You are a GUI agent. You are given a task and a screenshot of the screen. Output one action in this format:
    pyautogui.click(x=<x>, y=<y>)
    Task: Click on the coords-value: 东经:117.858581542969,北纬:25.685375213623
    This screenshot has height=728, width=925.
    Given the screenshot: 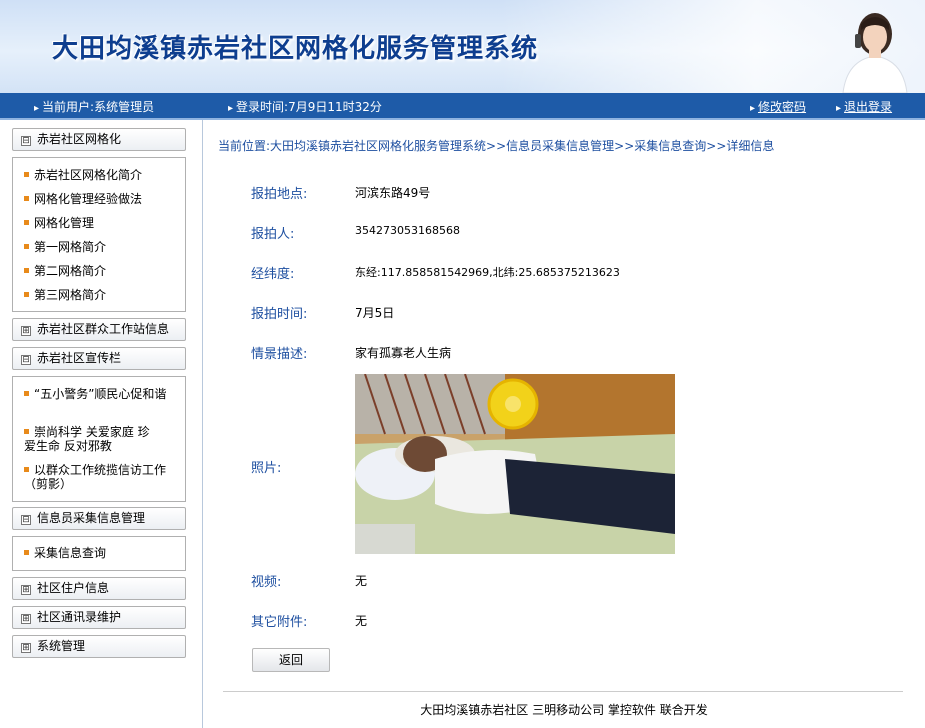 What is the action you would take?
    pyautogui.click(x=487, y=272)
    